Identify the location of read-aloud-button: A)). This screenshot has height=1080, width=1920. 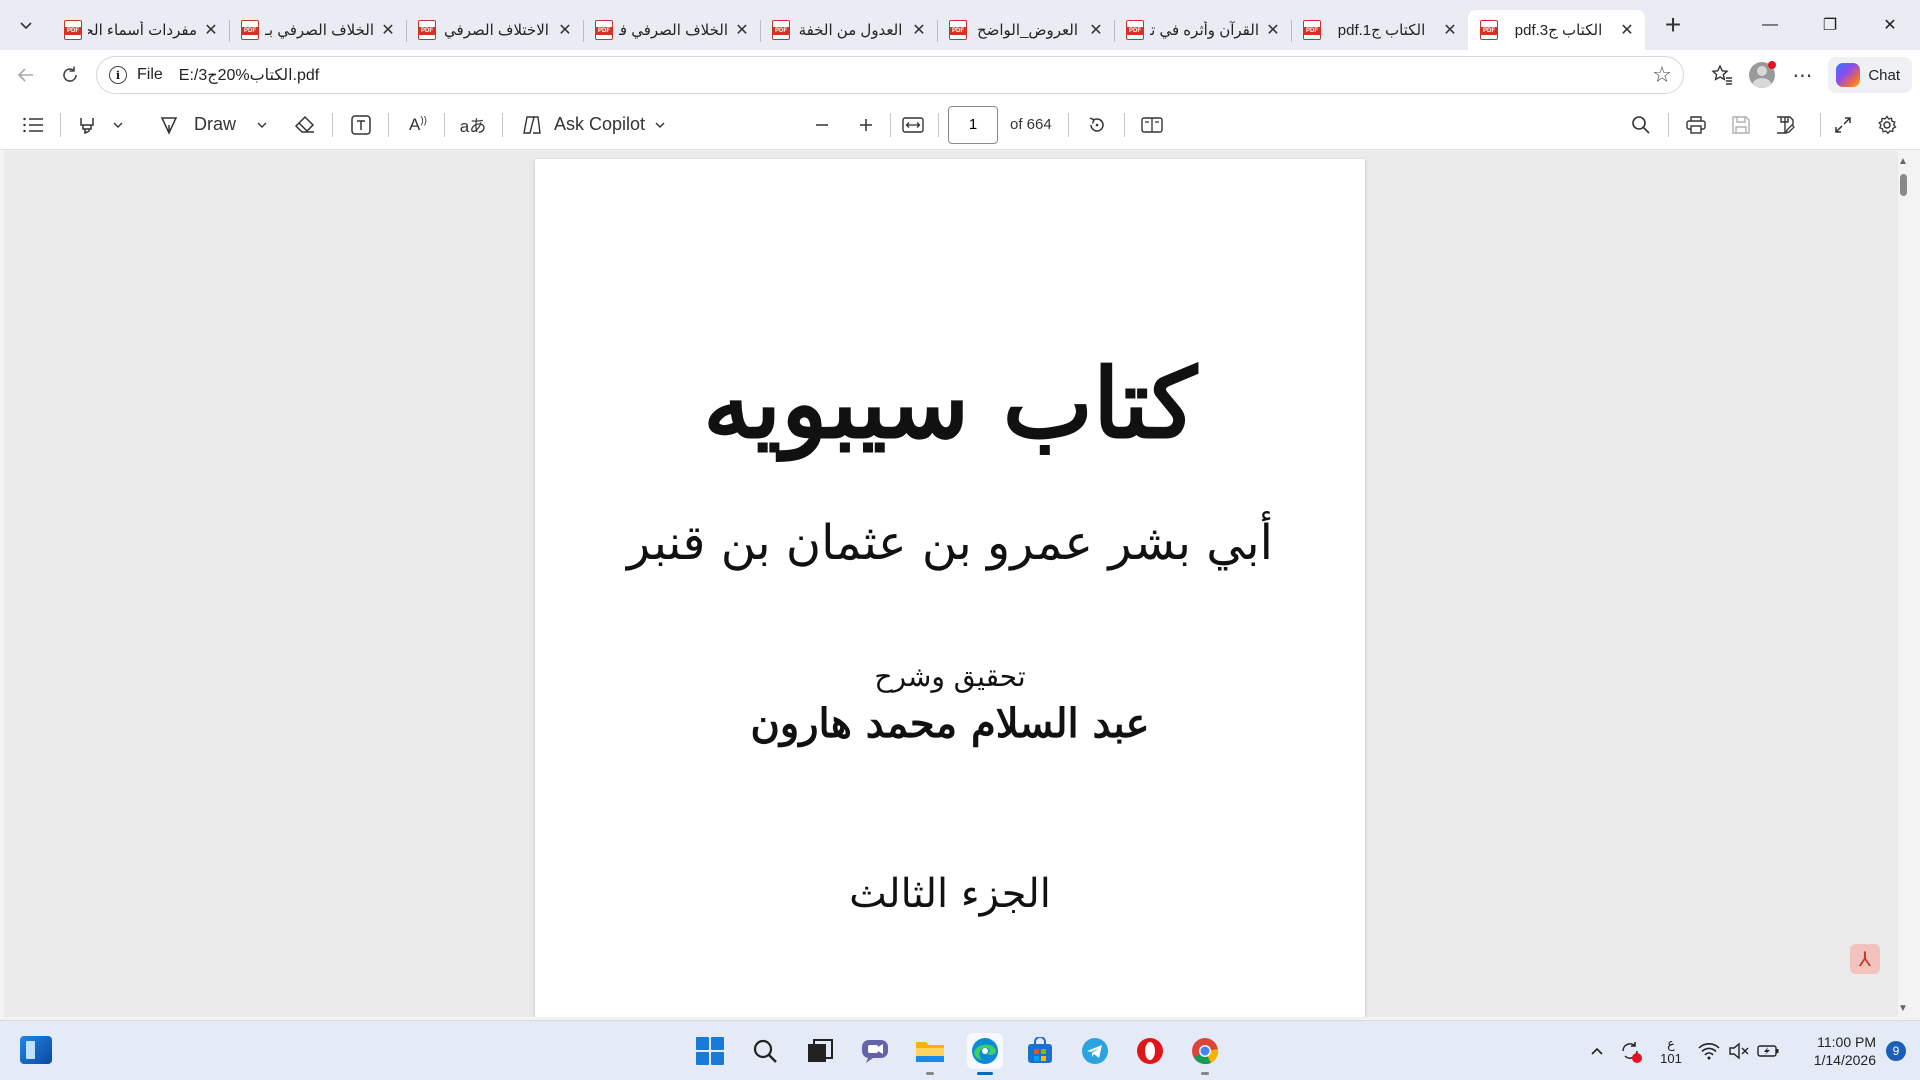
(418, 125).